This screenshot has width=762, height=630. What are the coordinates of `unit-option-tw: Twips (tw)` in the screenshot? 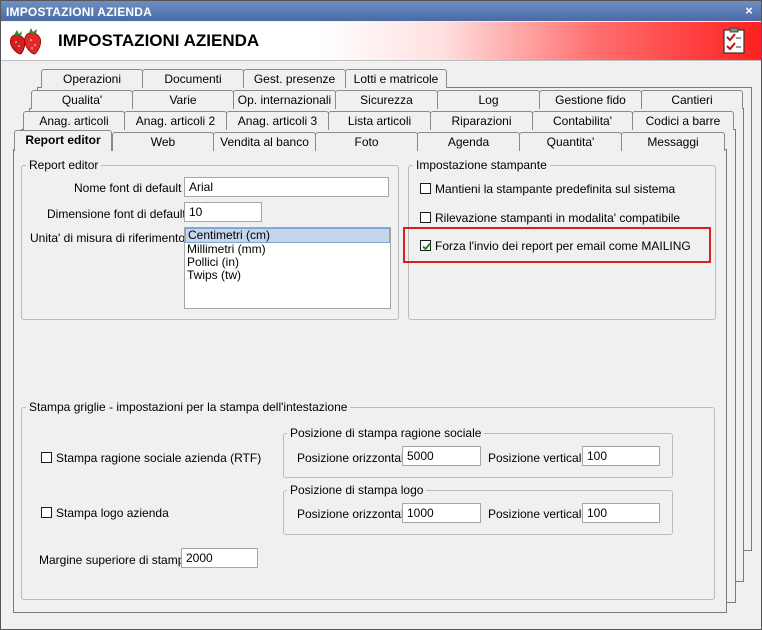 It's located at (287, 275).